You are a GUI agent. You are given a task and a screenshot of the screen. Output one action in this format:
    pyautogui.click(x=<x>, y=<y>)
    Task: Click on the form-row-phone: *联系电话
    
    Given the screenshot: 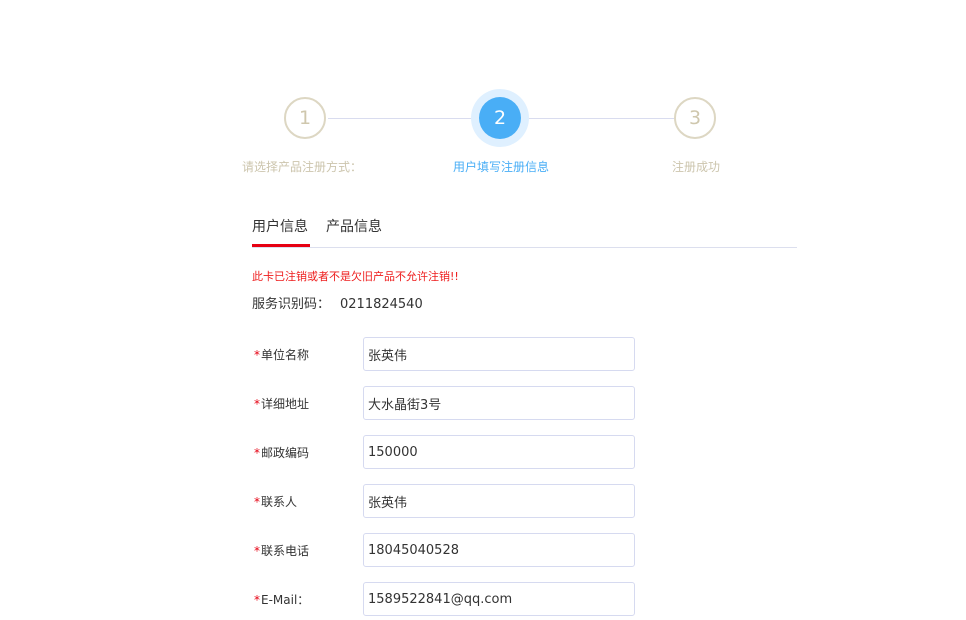 What is the action you would take?
    pyautogui.click(x=464, y=551)
    